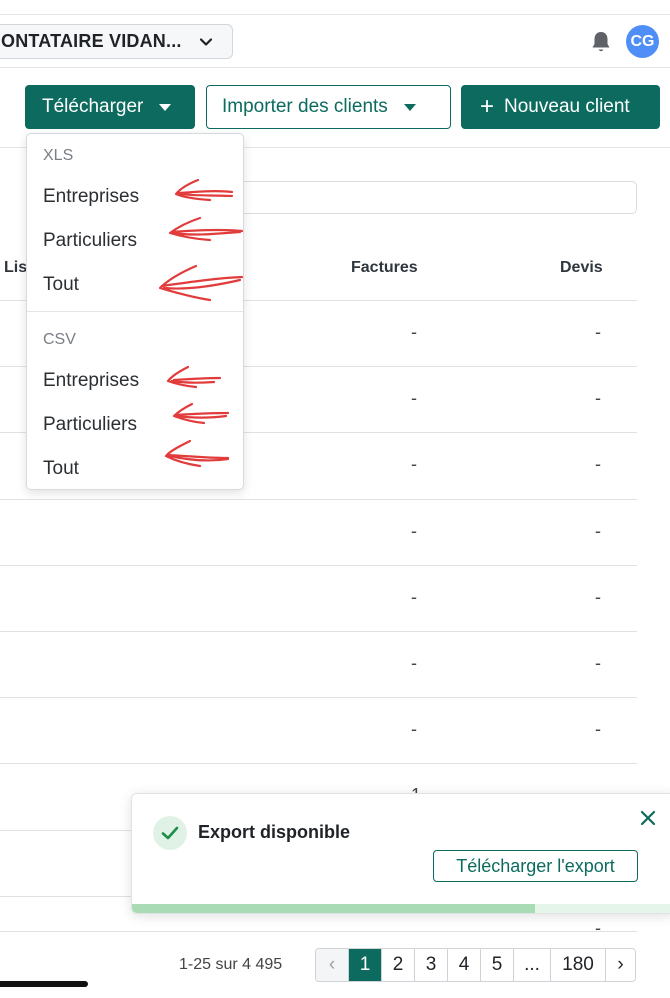 This screenshot has height=998, width=670. What do you see at coordinates (384, 268) in the screenshot?
I see `column-header-factures: Factures` at bounding box center [384, 268].